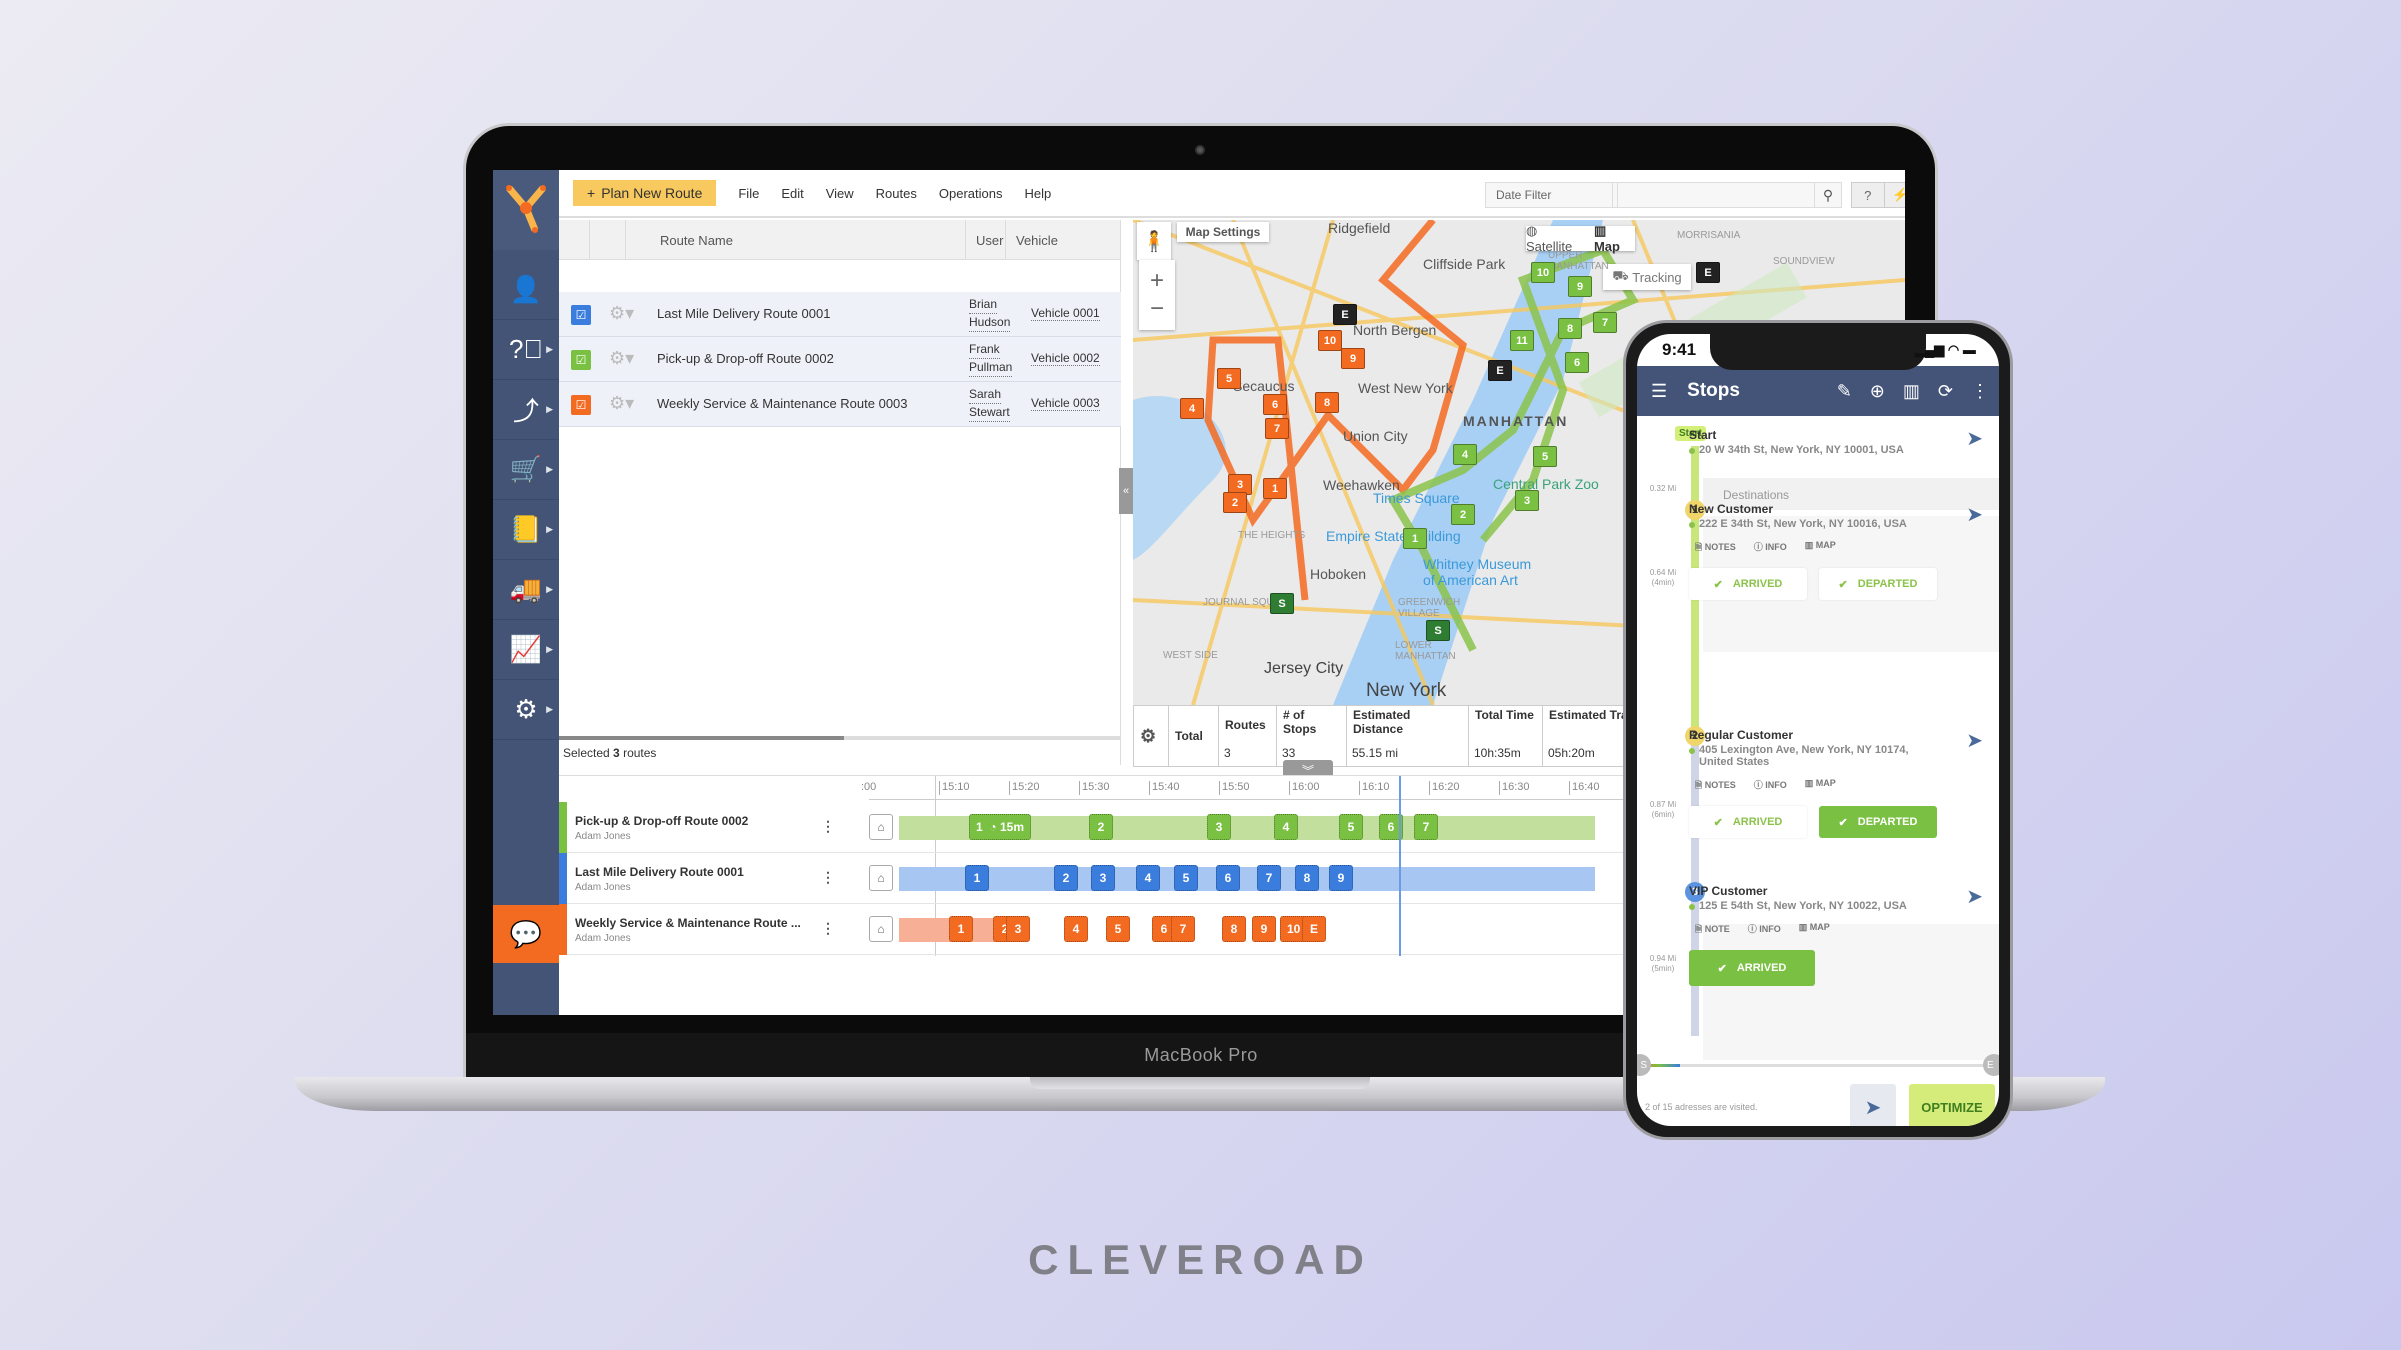 The height and width of the screenshot is (1350, 2401). Describe the element at coordinates (1729, 195) in the screenshot. I see `search-input: ⚲` at that location.